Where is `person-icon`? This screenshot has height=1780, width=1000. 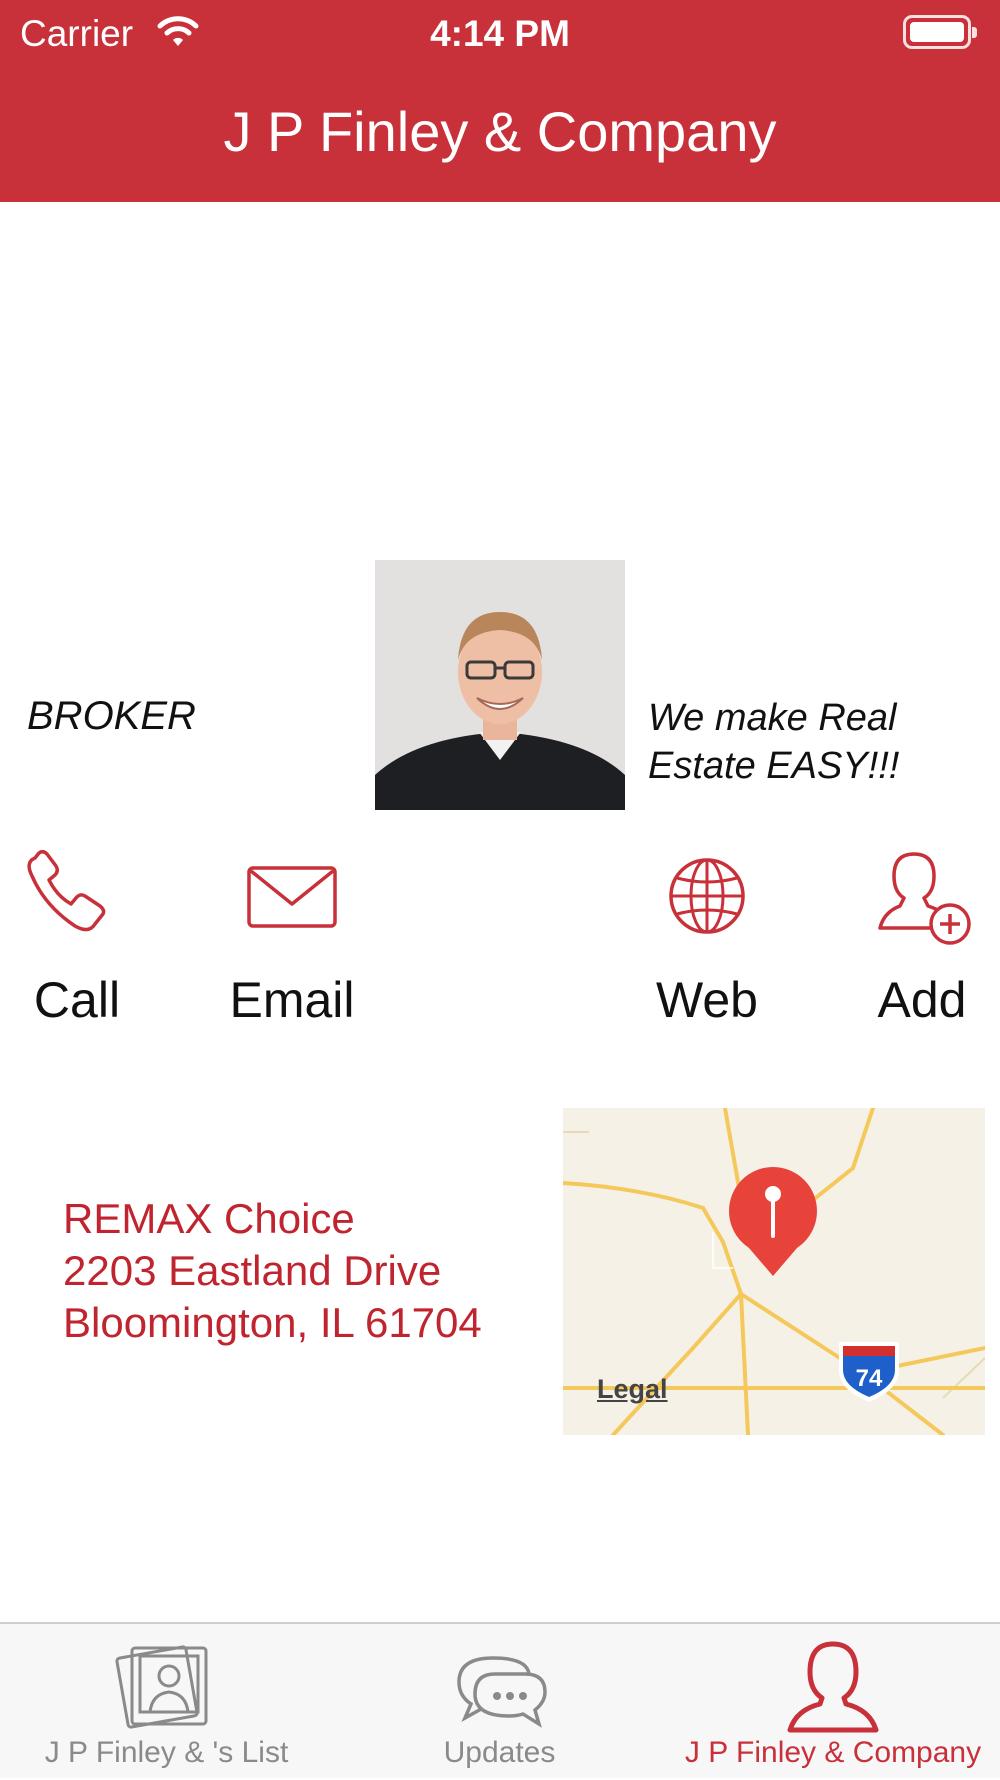
person-icon is located at coordinates (833, 1687).